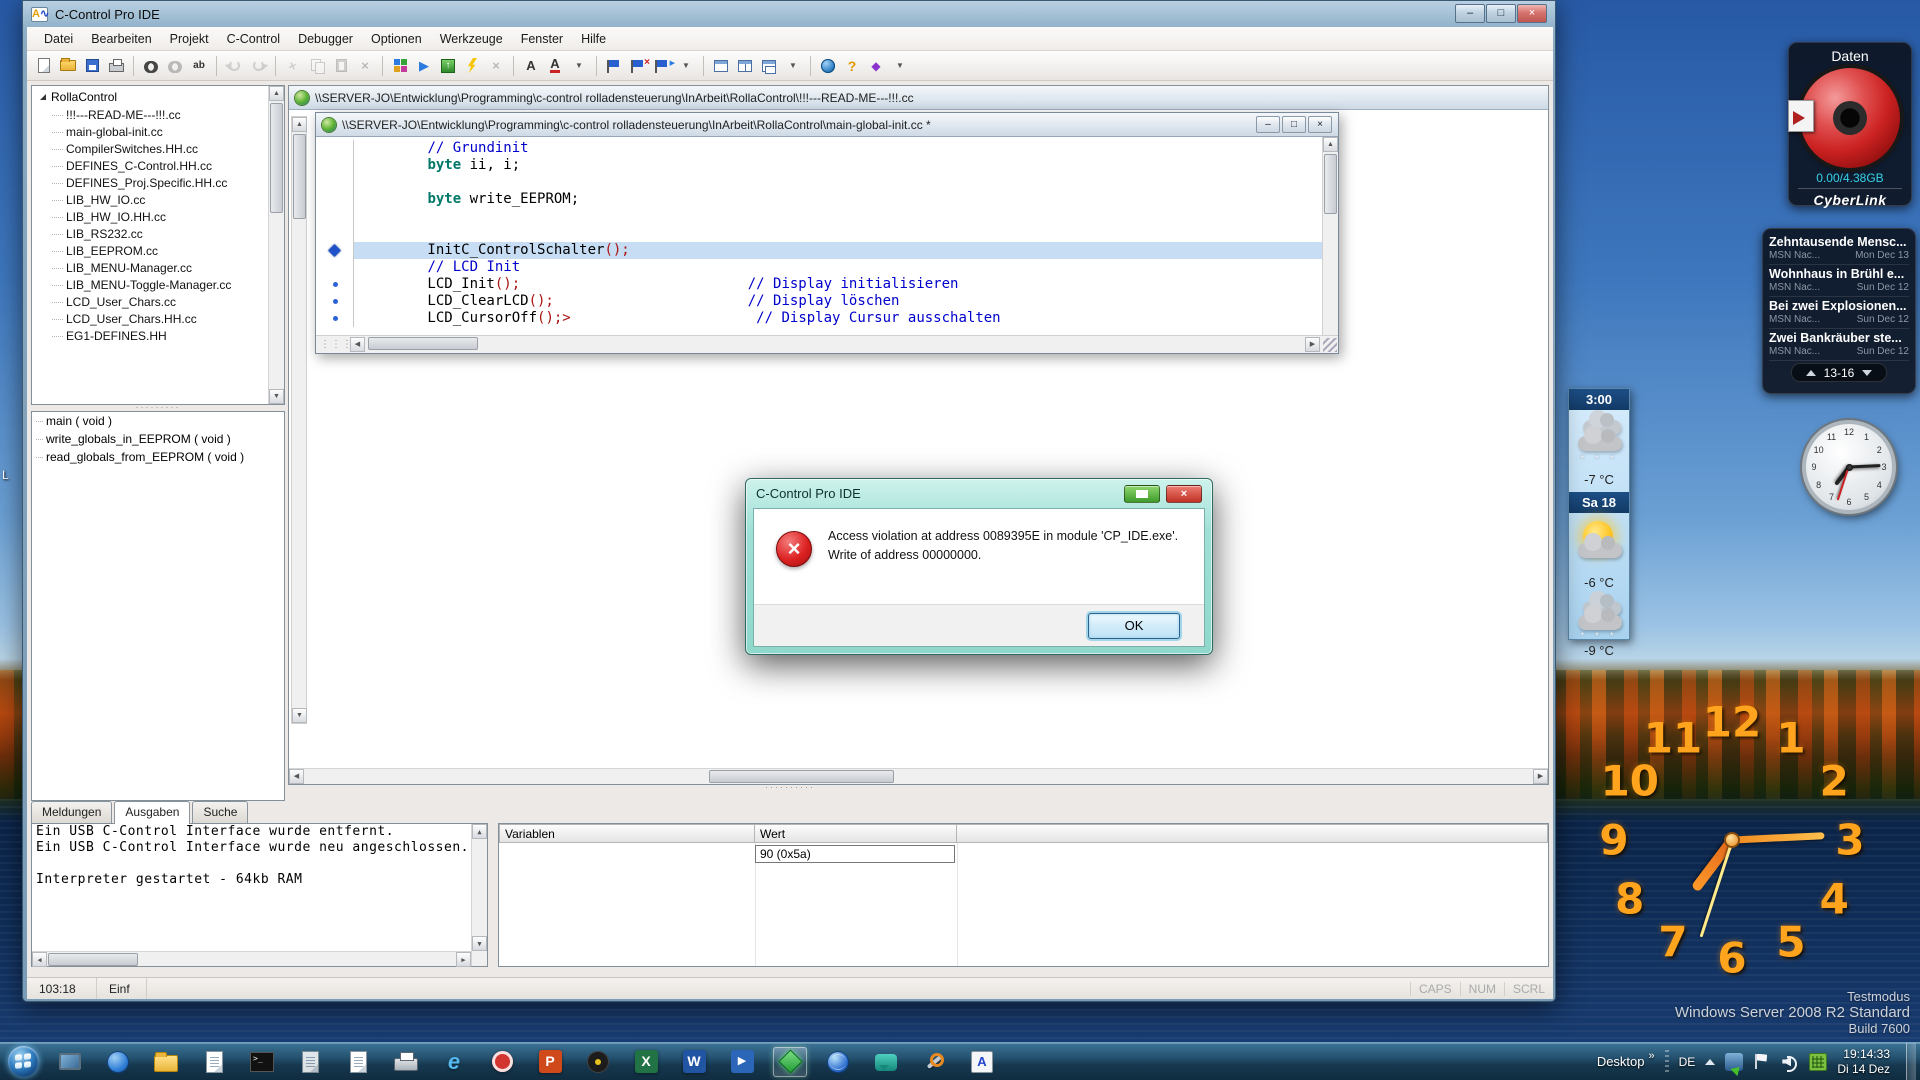 Image resolution: width=1920 pixels, height=1080 pixels. What do you see at coordinates (1652, 1056) in the screenshot?
I see `chevron-icon: »` at bounding box center [1652, 1056].